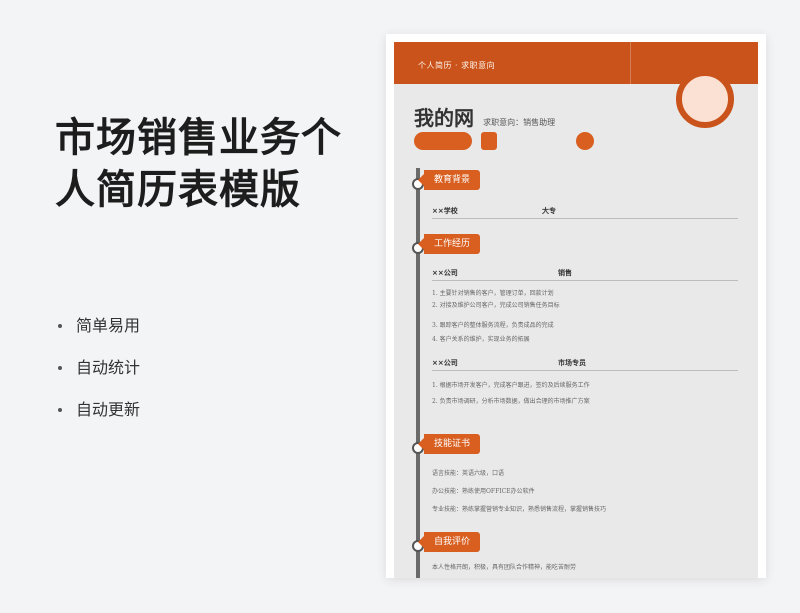 This screenshot has width=800, height=613. Describe the element at coordinates (178, 190) in the screenshot. I see `page-title-line: 人简历表模版` at that location.